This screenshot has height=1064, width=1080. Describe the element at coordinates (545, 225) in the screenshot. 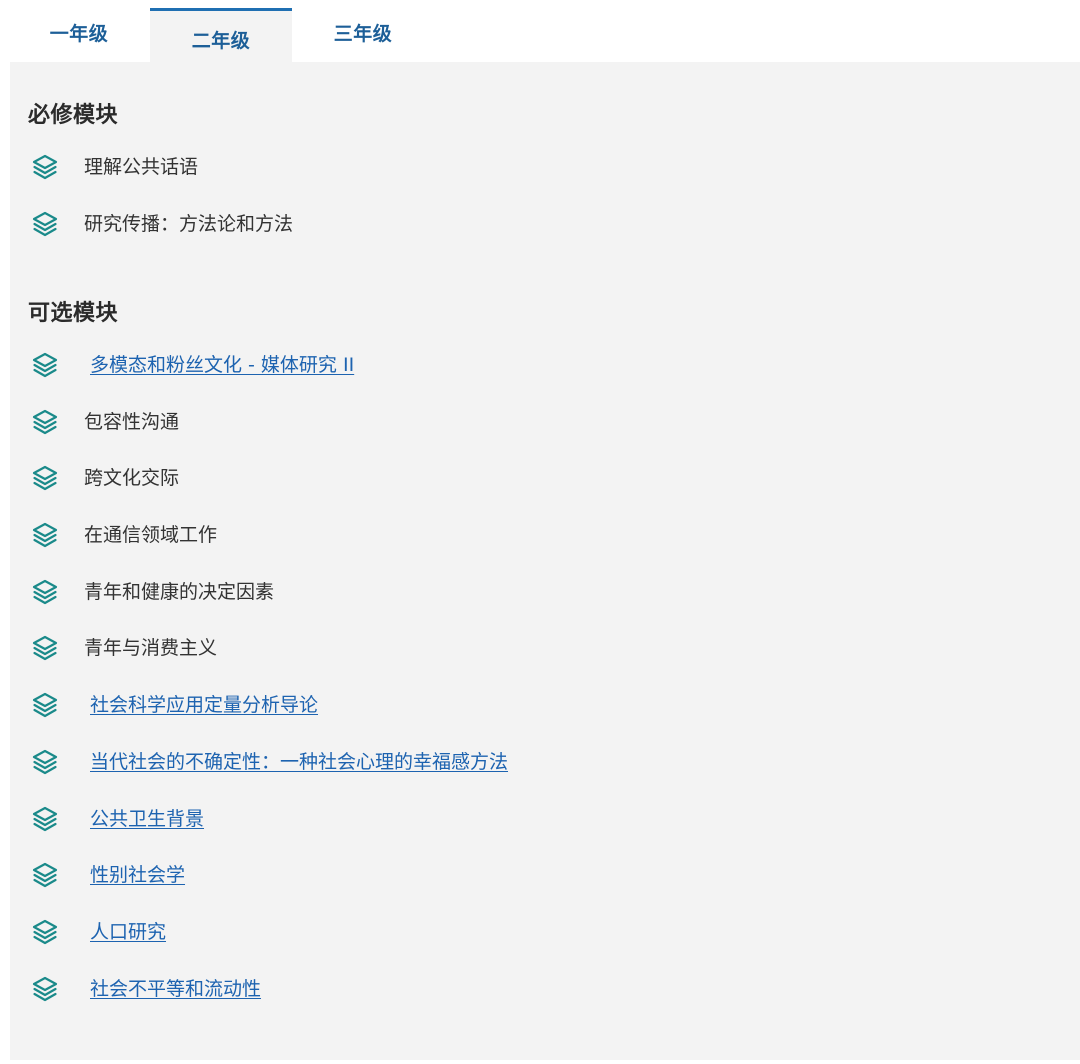

I see `module-item: 研究传播：方法论和方法` at that location.